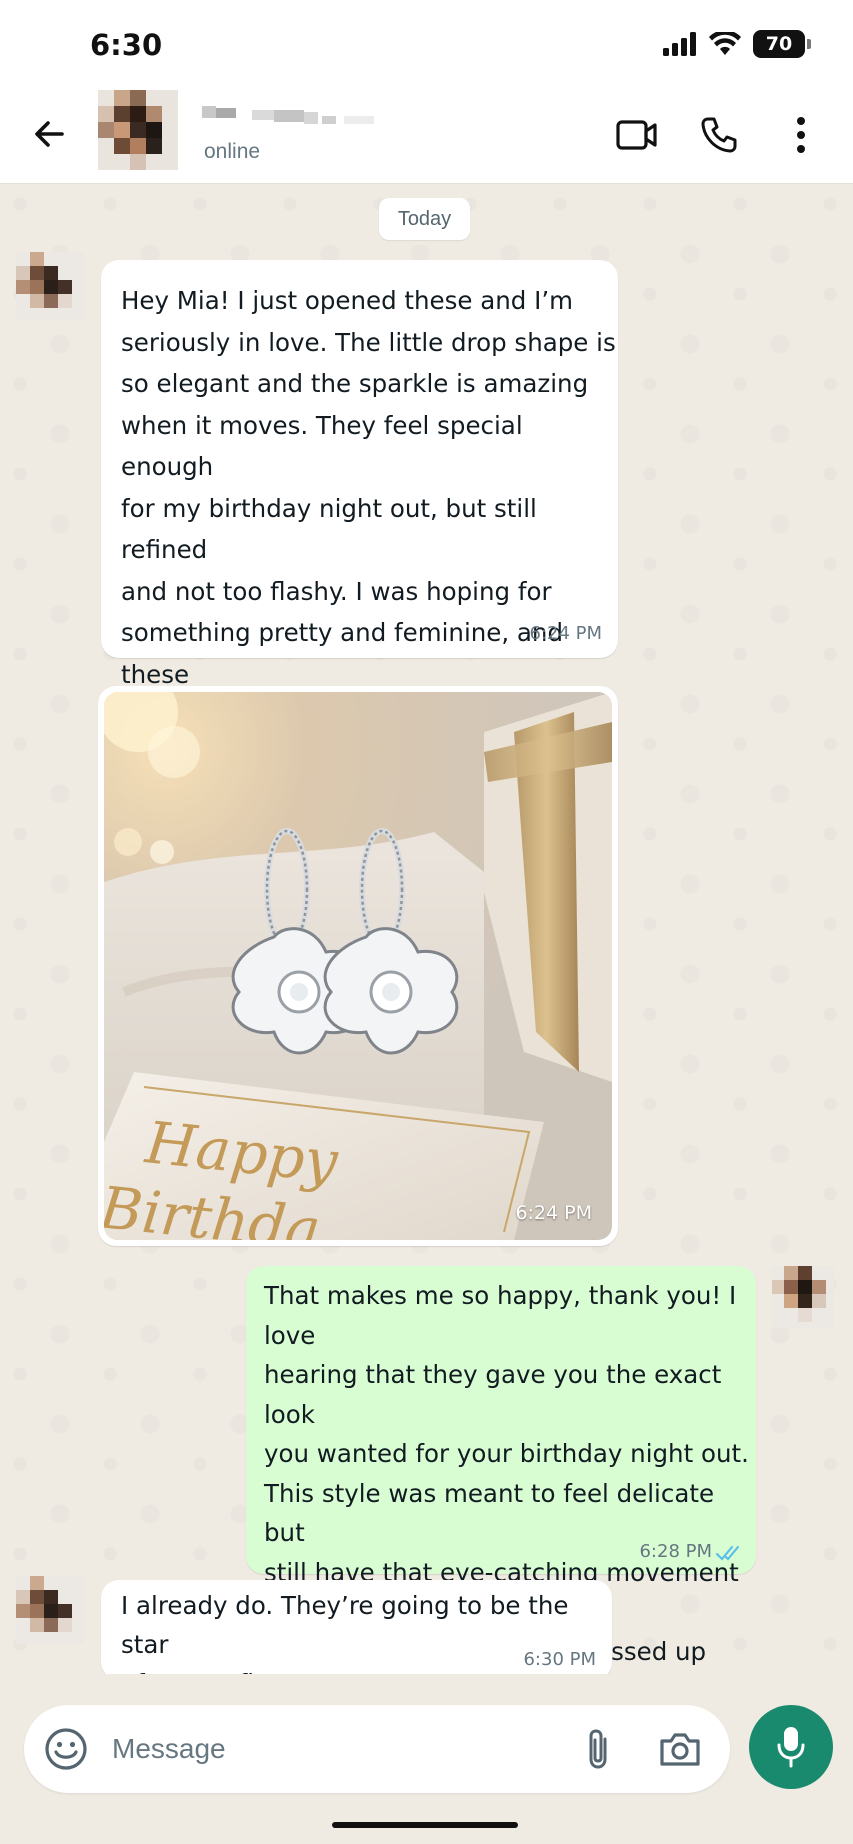 This screenshot has height=1844, width=853. What do you see at coordinates (232, 151) in the screenshot?
I see `contact-status: online` at bounding box center [232, 151].